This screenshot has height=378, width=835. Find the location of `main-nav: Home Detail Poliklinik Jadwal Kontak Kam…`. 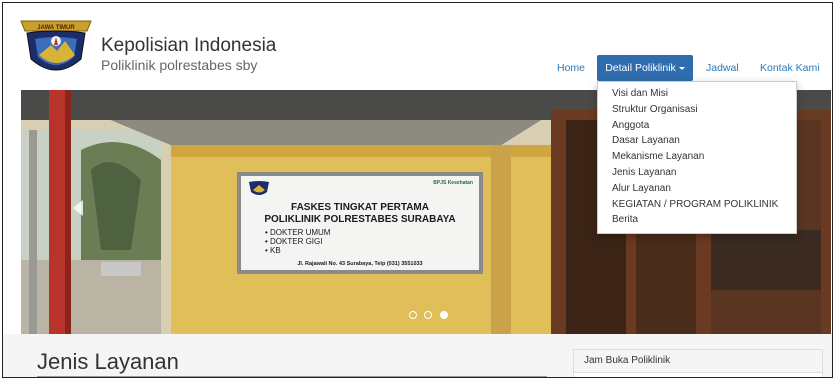

main-nav: Home Detail Poliklinik Jadwal Kontak Kam… is located at coordinates (417, 68).